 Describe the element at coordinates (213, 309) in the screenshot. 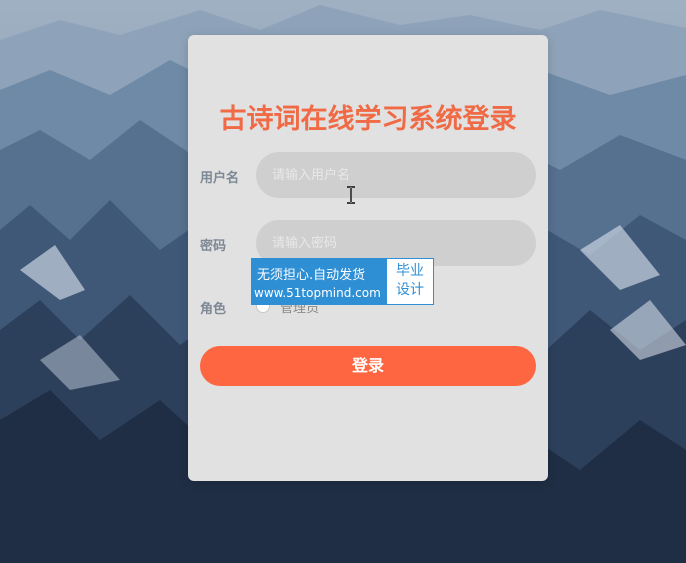

I see `role-label: 角色` at that location.